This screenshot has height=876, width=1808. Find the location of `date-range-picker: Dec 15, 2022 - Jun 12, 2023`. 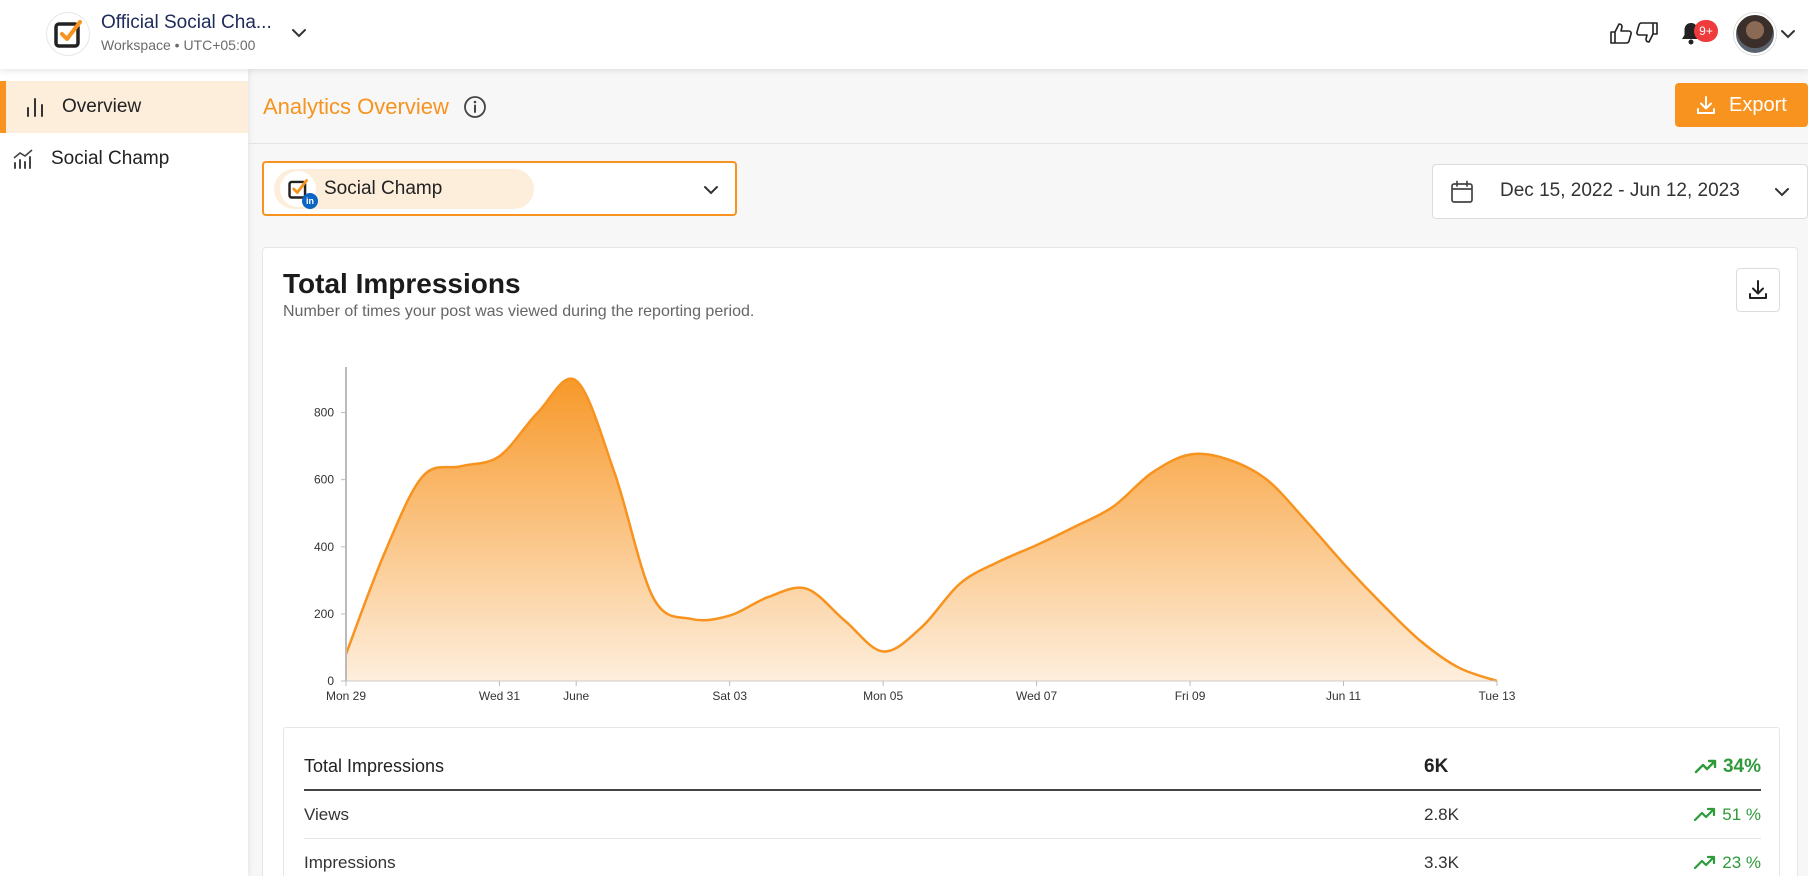

date-range-picker: Dec 15, 2022 - Jun 12, 2023 is located at coordinates (1620, 191).